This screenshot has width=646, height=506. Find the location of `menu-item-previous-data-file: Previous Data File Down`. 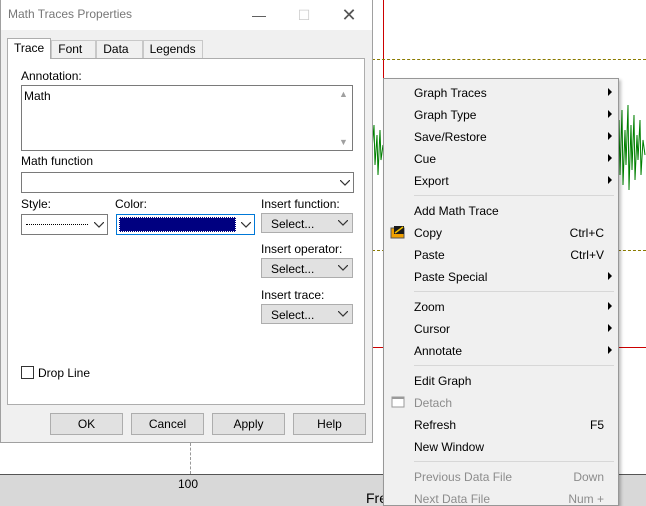

menu-item-previous-data-file: Previous Data File Down is located at coordinates (501, 476).